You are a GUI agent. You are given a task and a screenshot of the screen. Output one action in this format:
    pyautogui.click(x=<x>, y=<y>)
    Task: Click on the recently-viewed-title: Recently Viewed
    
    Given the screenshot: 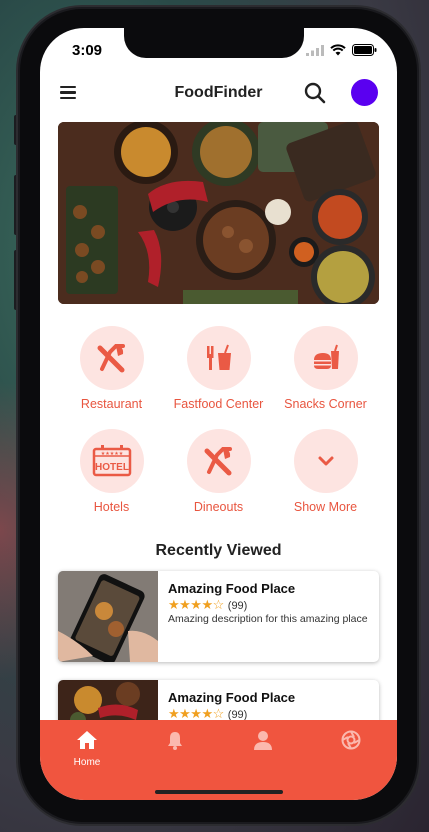 What is the action you would take?
    pyautogui.click(x=218, y=550)
    